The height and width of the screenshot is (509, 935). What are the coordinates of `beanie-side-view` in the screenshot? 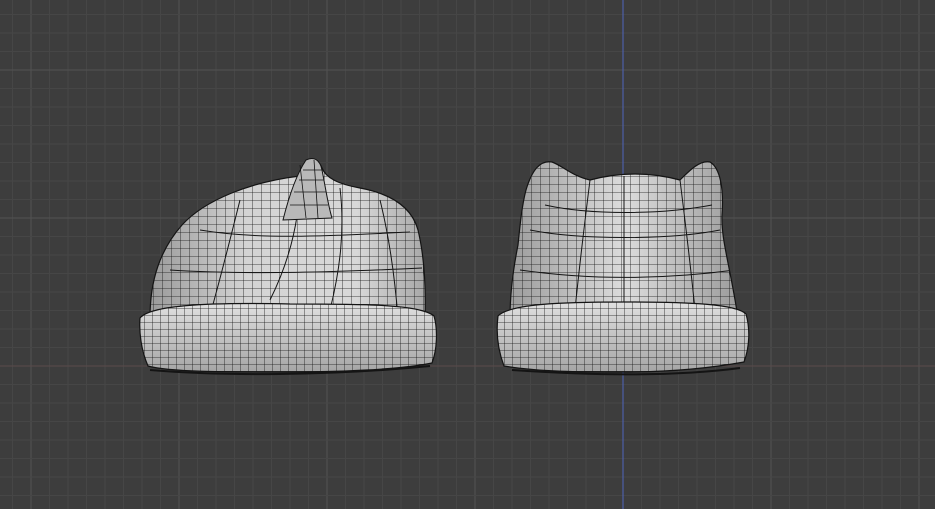 It's located at (288, 263).